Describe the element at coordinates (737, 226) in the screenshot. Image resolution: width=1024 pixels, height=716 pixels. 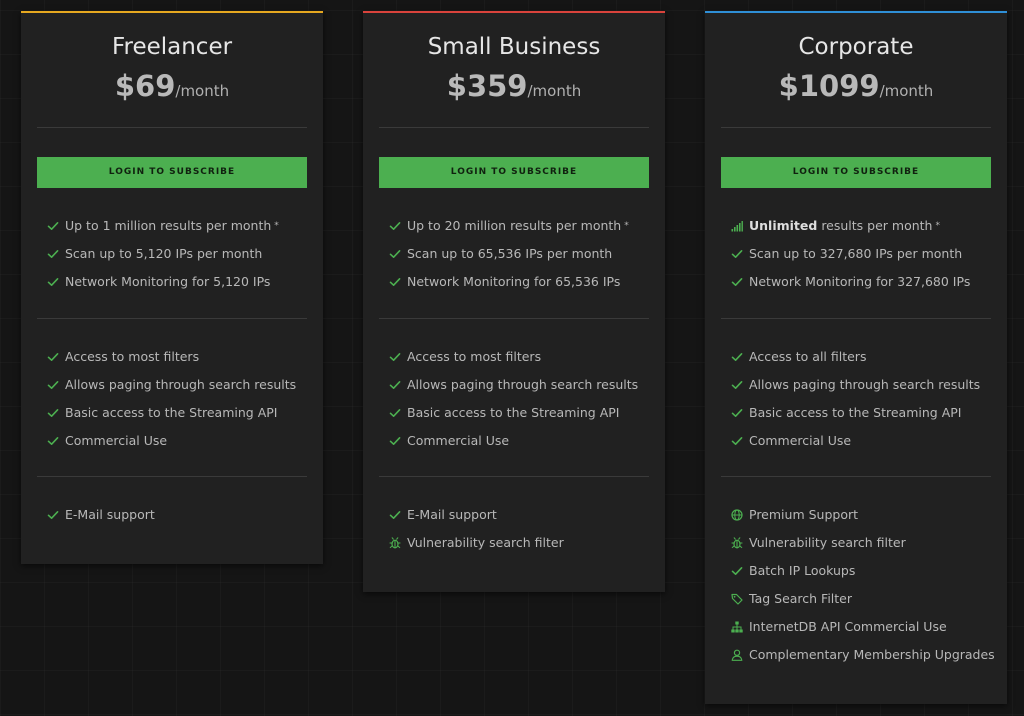
I see `signal-bars-icon` at that location.